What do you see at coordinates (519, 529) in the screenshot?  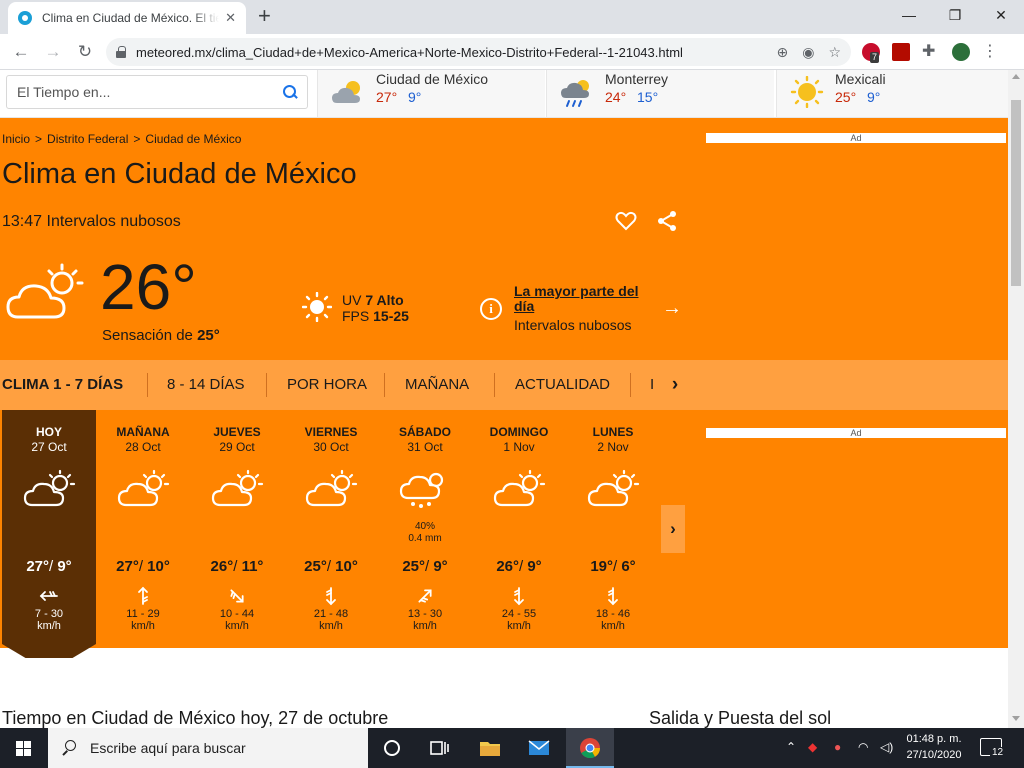 I see `forecast-day: DOMINGO 1 Nov 26°/ 9° 24 - 55 km/h` at bounding box center [519, 529].